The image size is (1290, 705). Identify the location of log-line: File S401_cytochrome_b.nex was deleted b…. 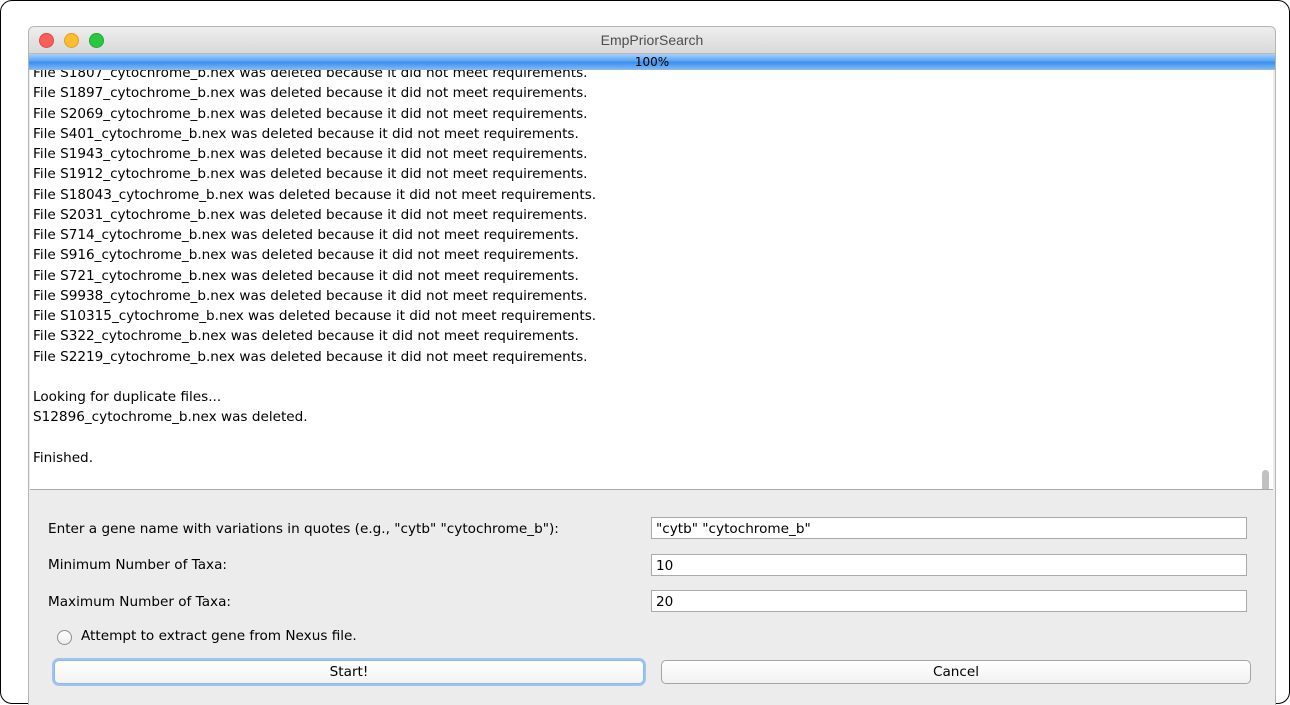
(306, 133).